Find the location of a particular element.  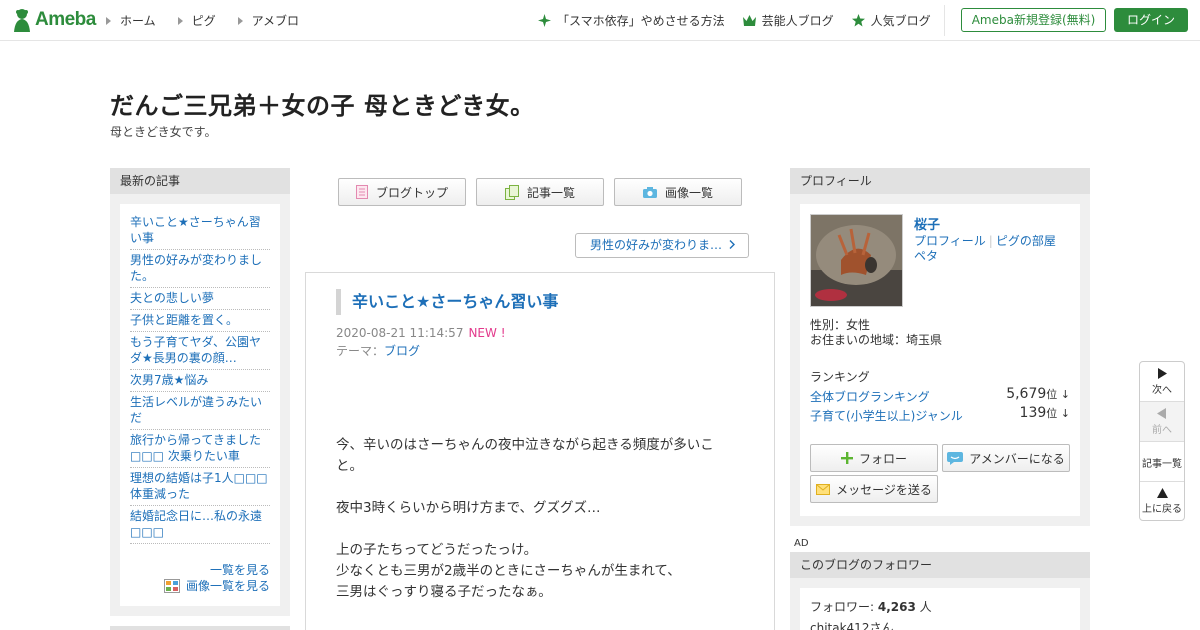

ranking-genre-number: 139 is located at coordinates (1033, 413).